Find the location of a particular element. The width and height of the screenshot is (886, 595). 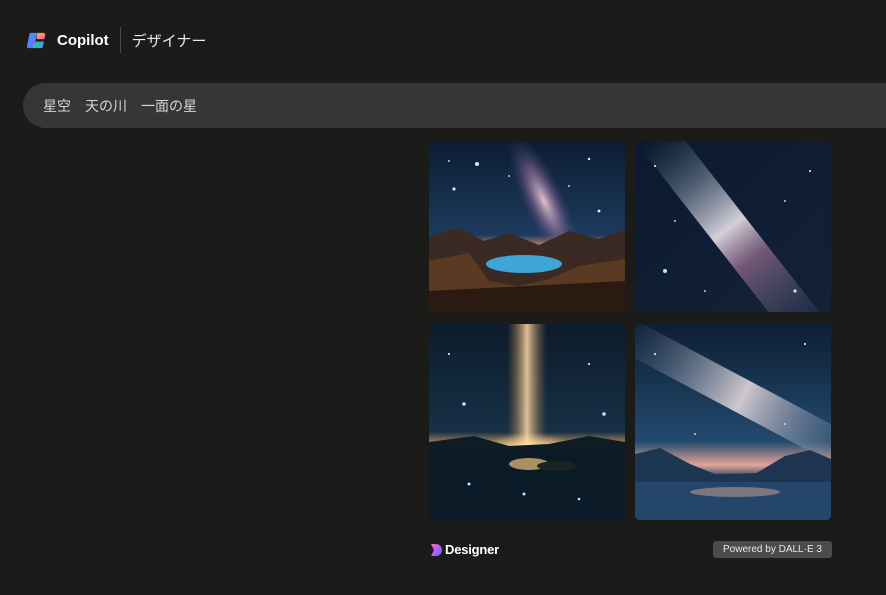

header-divider is located at coordinates (120, 40).